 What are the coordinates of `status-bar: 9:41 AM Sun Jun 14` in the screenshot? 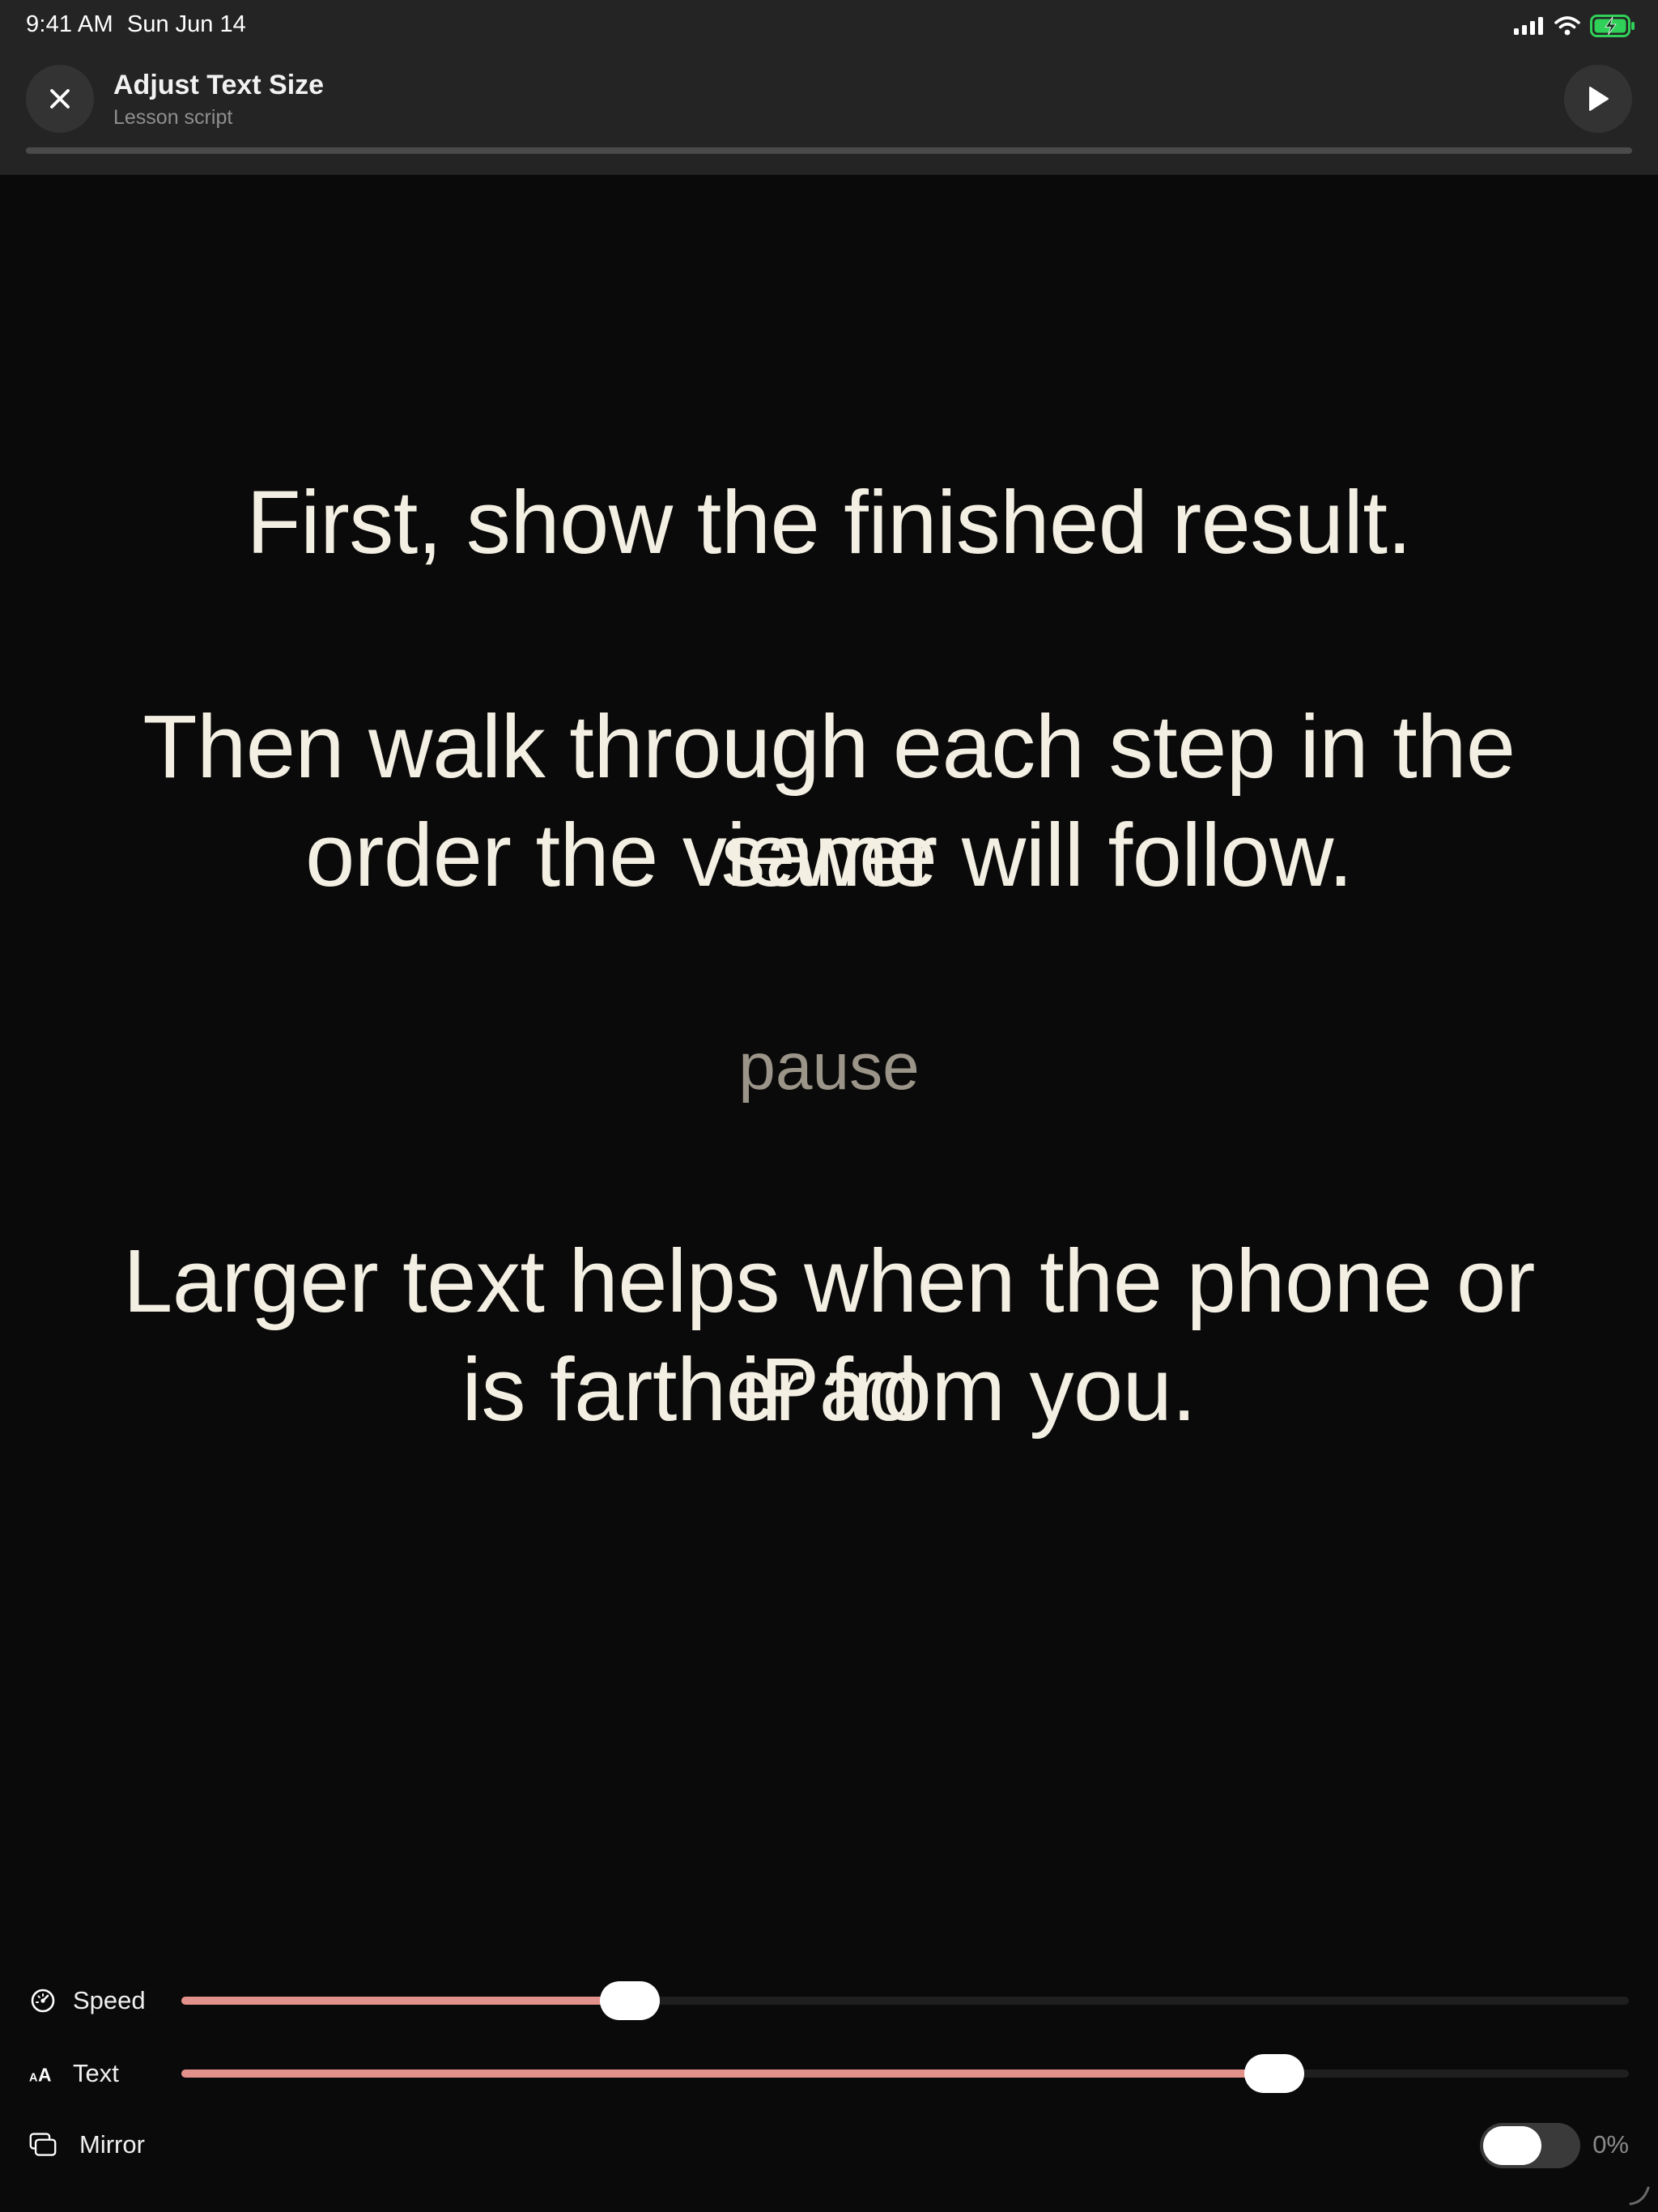 It's located at (829, 26).